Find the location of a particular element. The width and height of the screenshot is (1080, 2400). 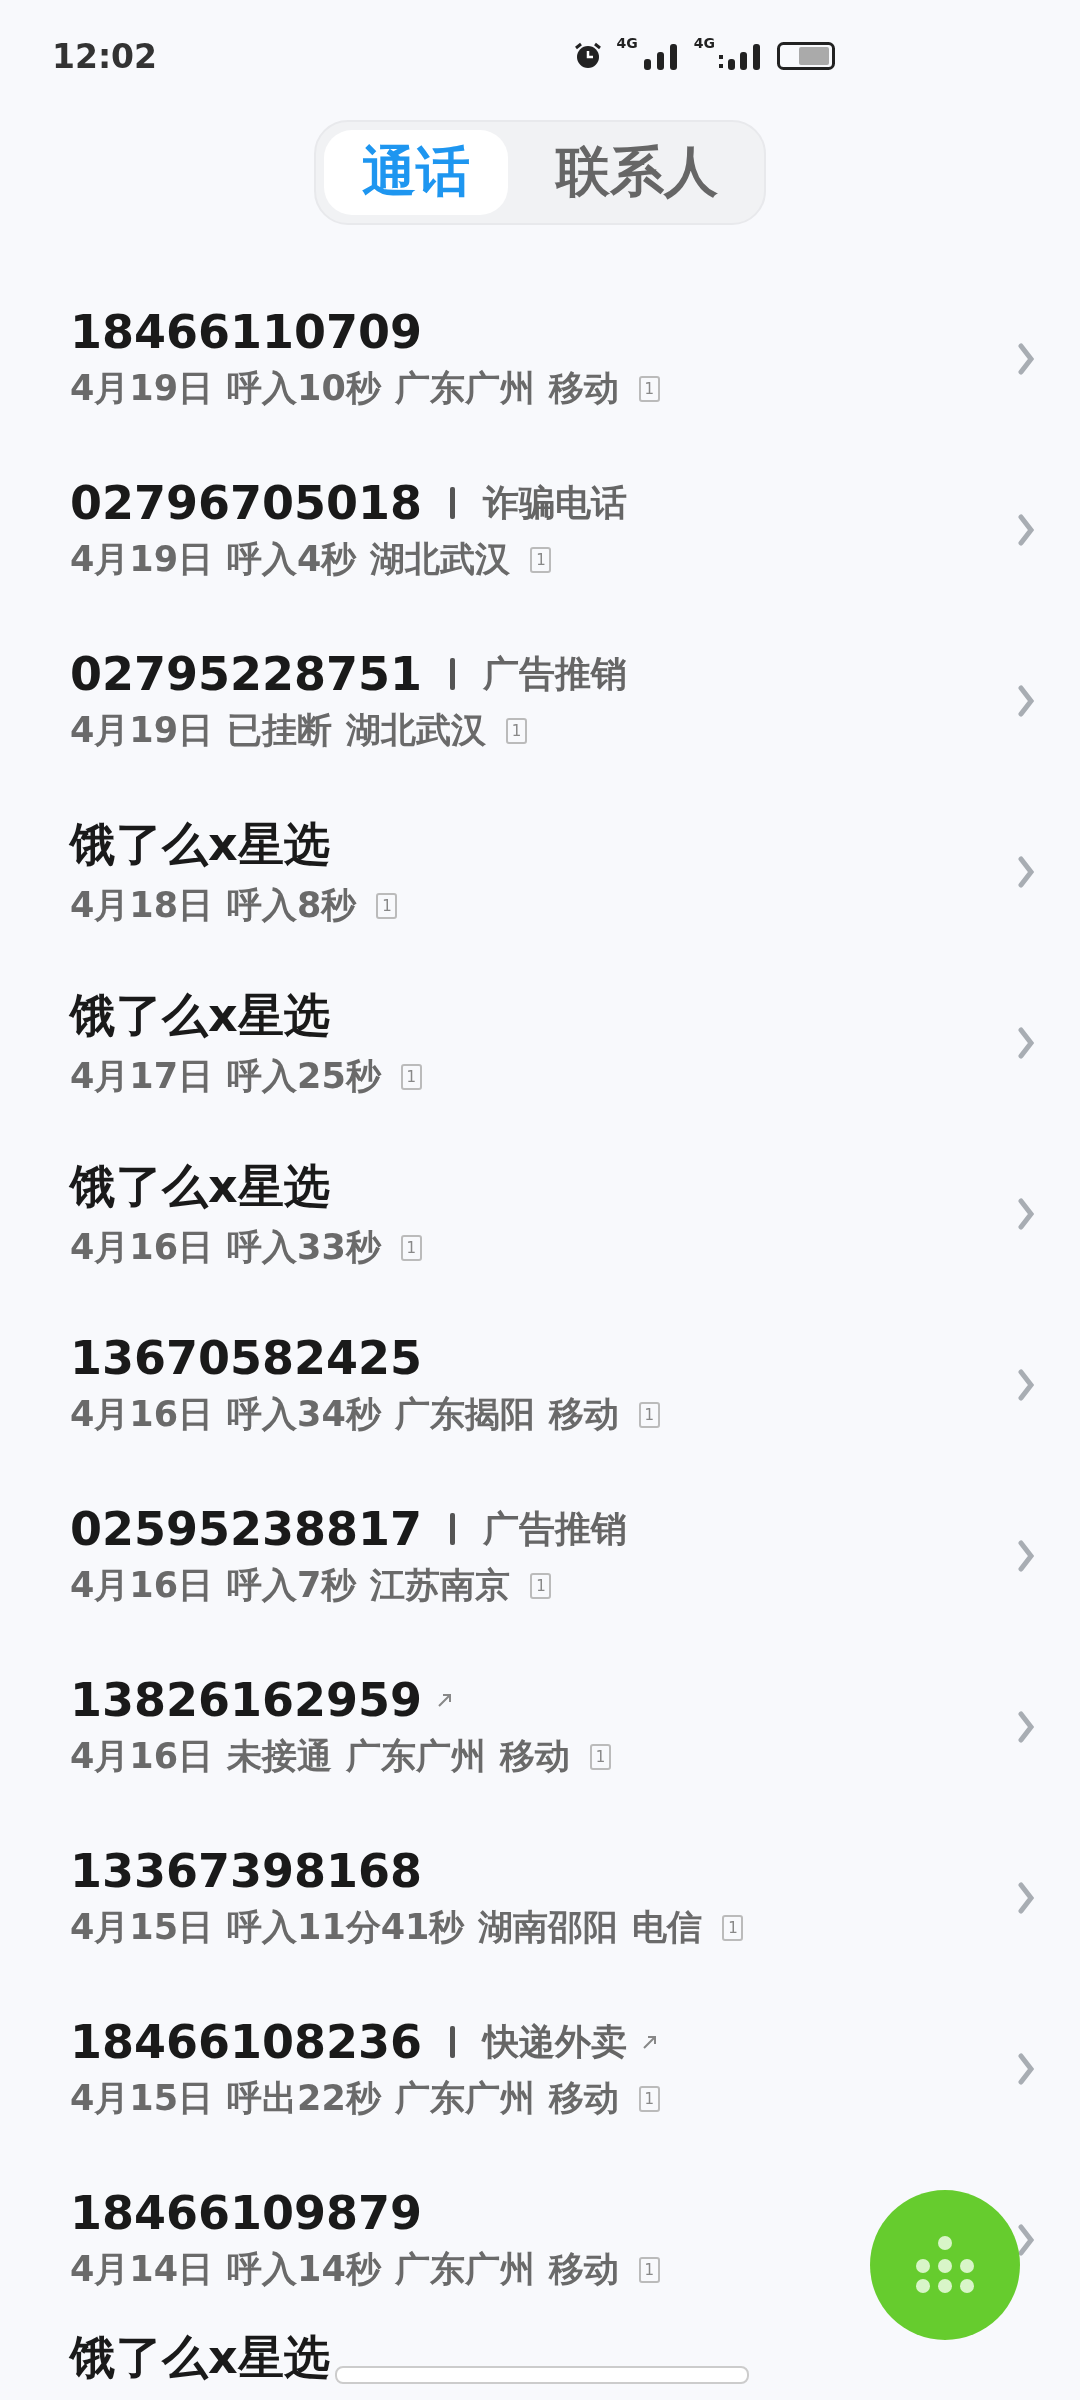

caller-name: 18466108236 is located at coordinates (246, 2042).